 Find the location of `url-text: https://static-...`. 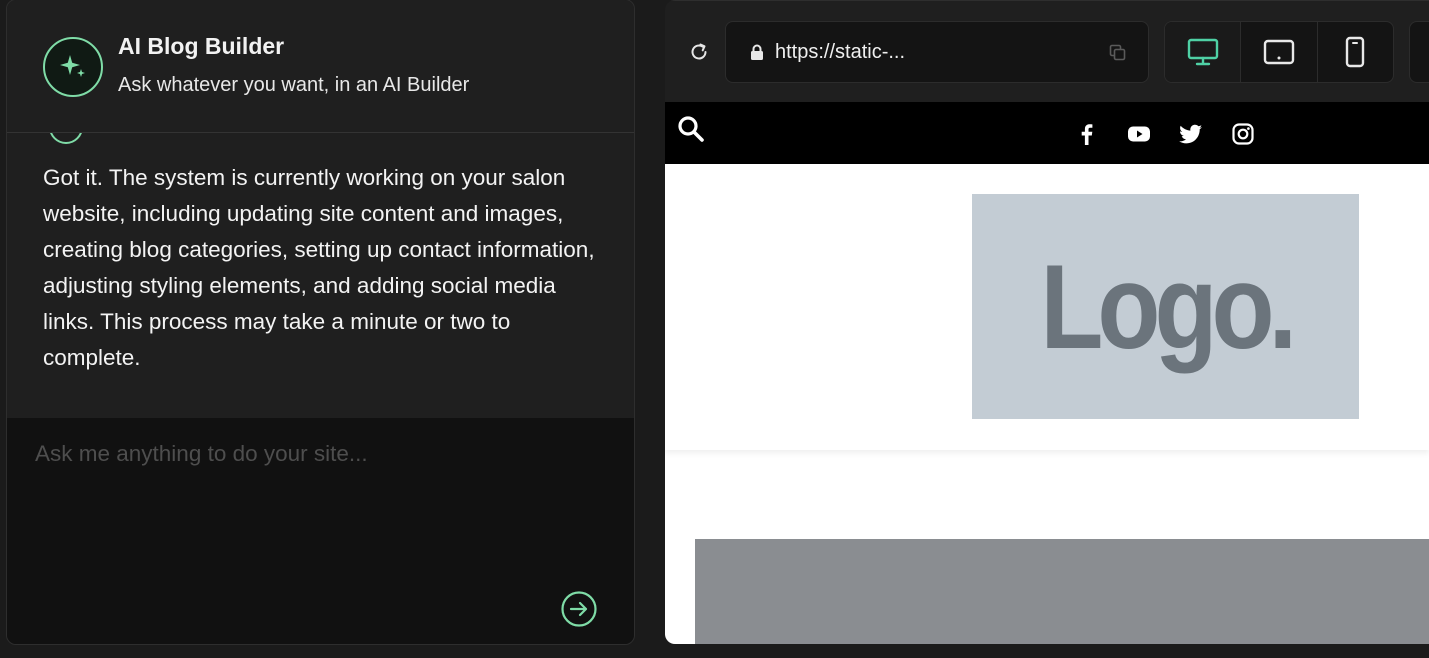

url-text: https://static-... is located at coordinates (840, 52).